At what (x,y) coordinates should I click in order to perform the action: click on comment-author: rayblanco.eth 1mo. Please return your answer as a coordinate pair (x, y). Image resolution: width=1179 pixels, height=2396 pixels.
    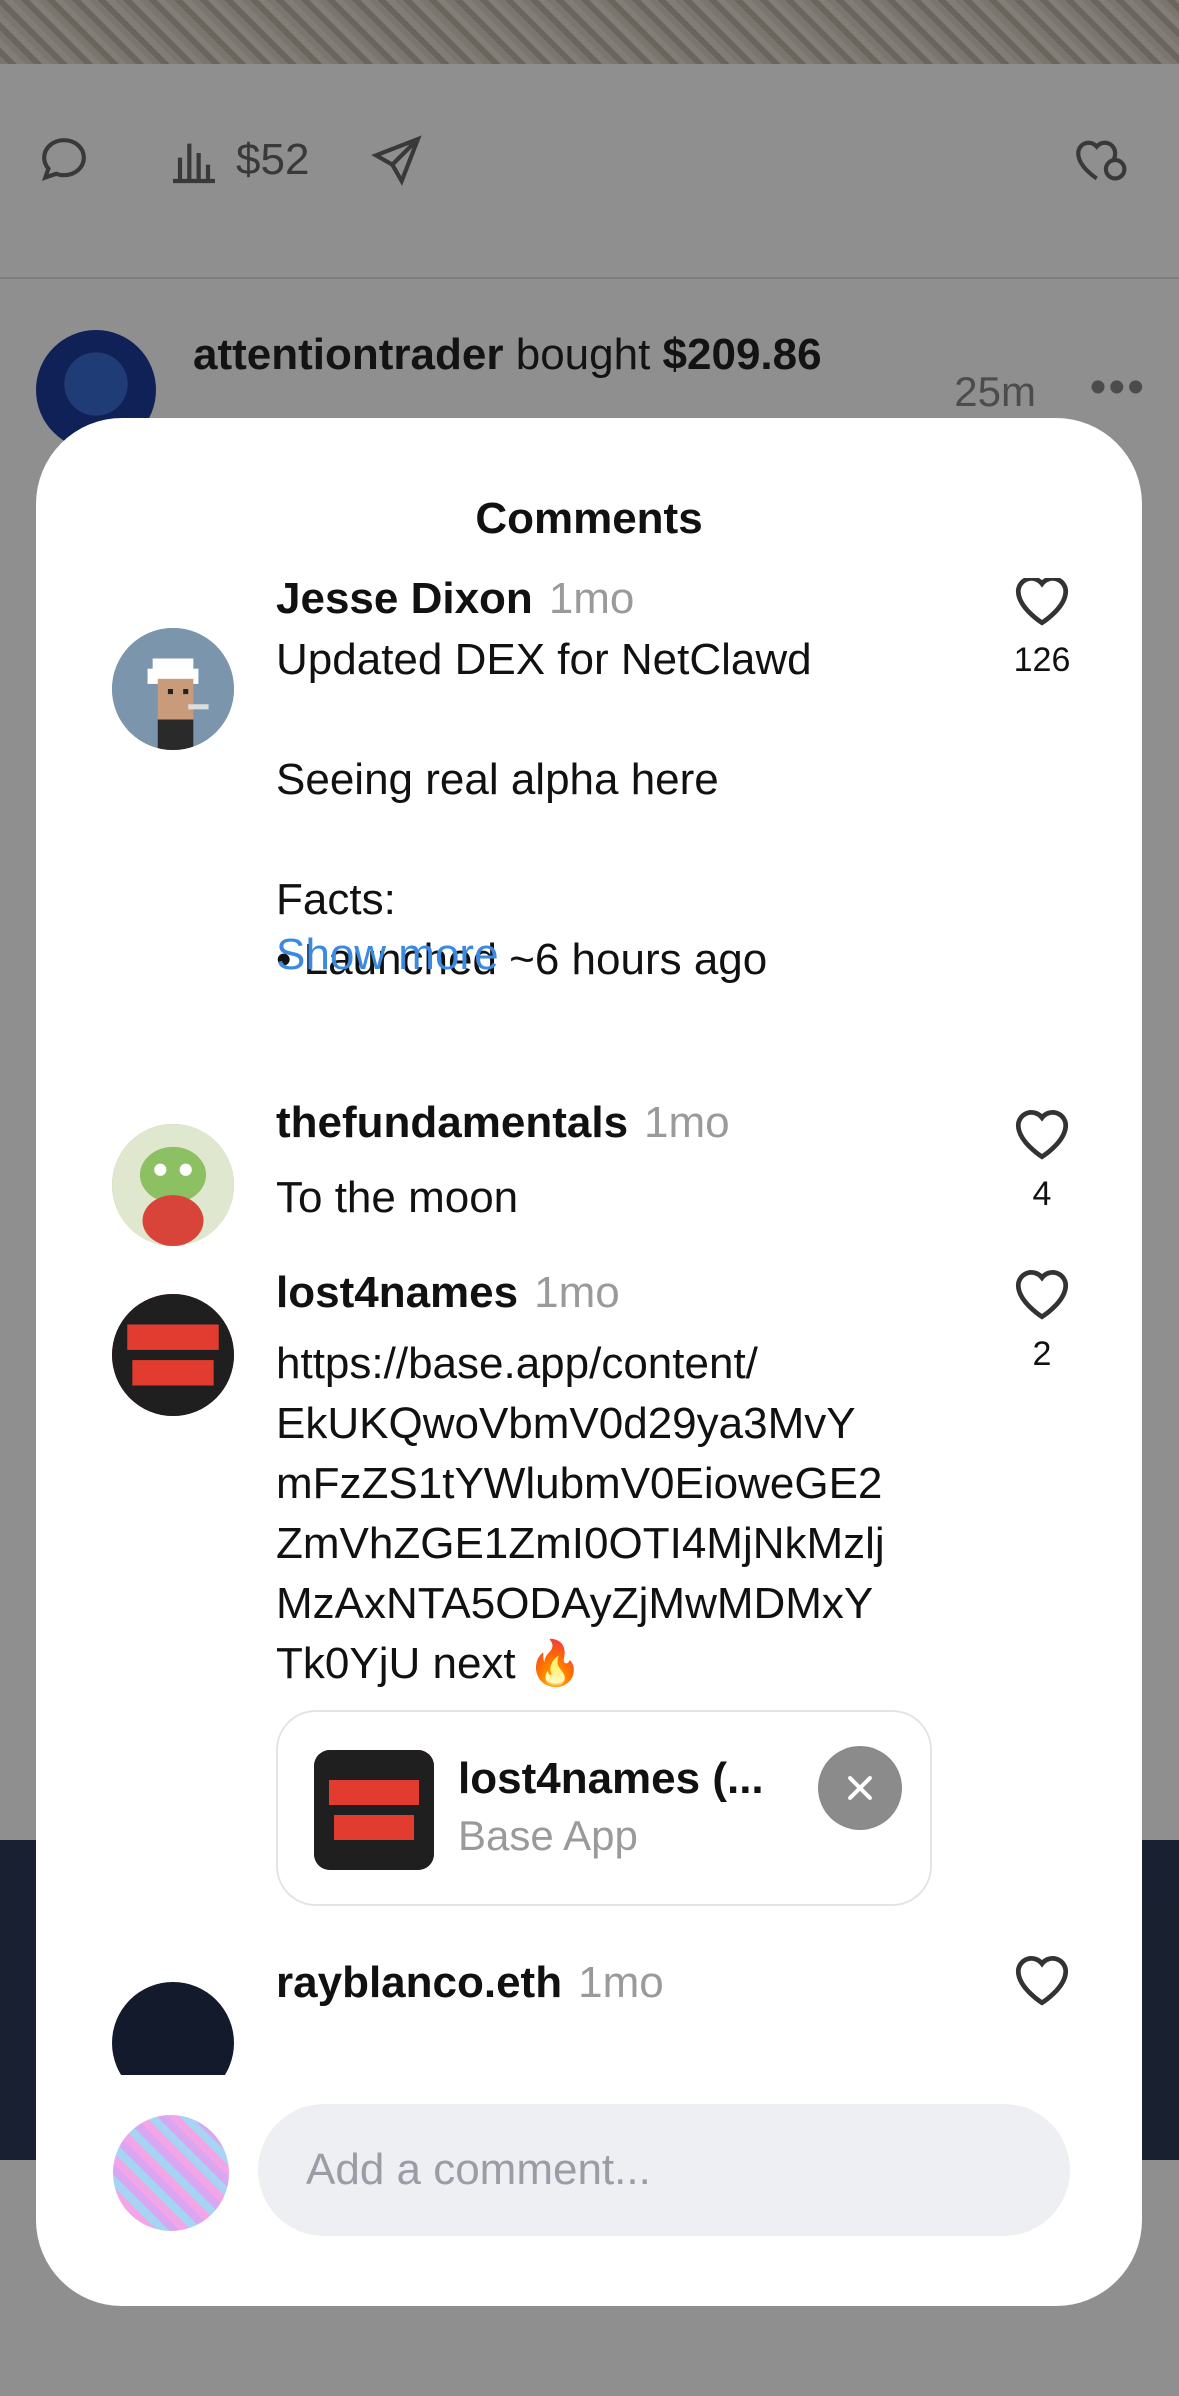
    Looking at the image, I should click on (470, 1983).